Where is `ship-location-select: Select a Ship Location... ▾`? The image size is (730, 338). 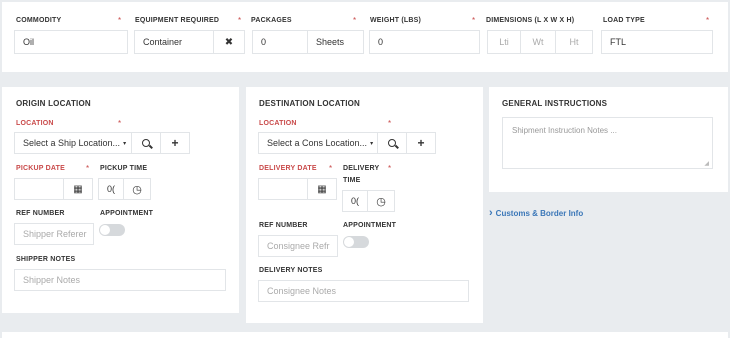
ship-location-select: Select a Ship Location... ▾ is located at coordinates (73, 143).